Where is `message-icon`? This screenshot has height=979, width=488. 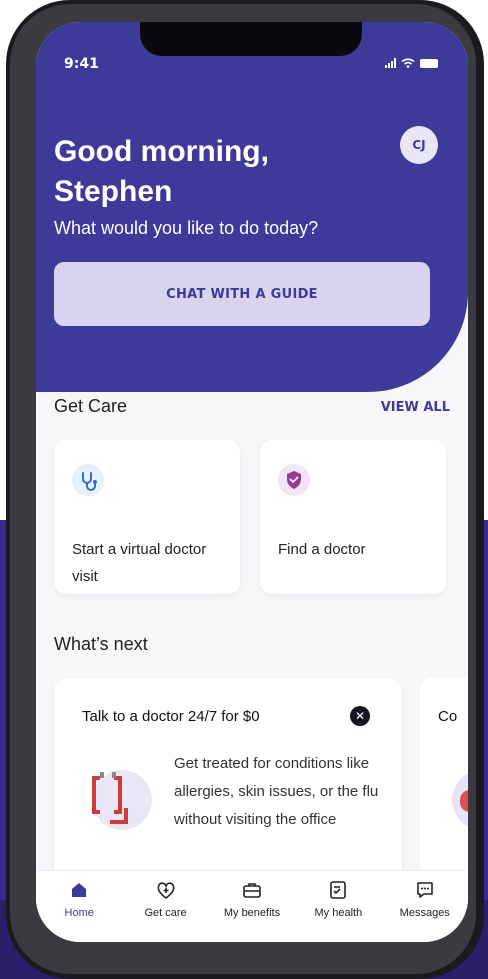 message-icon is located at coordinates (424, 890).